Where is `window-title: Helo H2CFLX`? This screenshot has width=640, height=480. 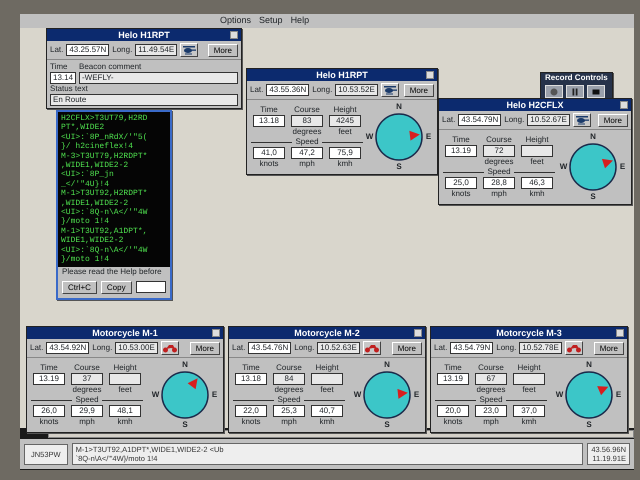
window-title: Helo H2CFLX is located at coordinates (535, 105).